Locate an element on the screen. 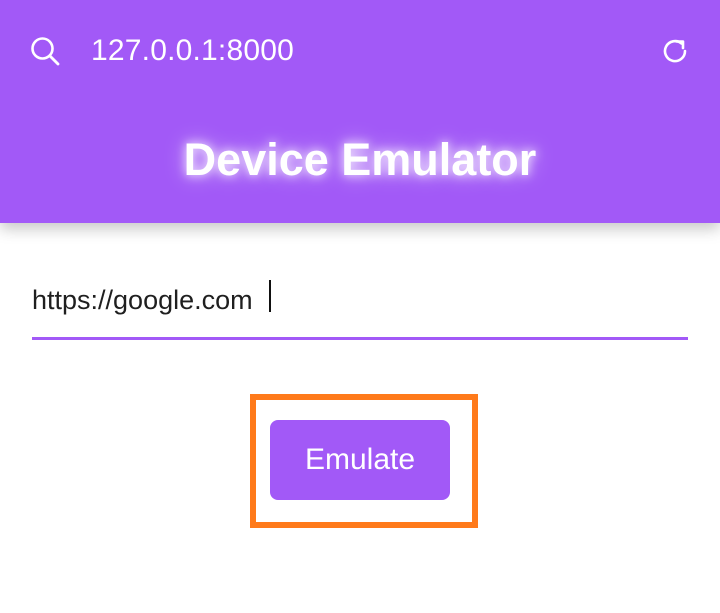 The height and width of the screenshot is (613, 720). search-icon is located at coordinates (45, 51).